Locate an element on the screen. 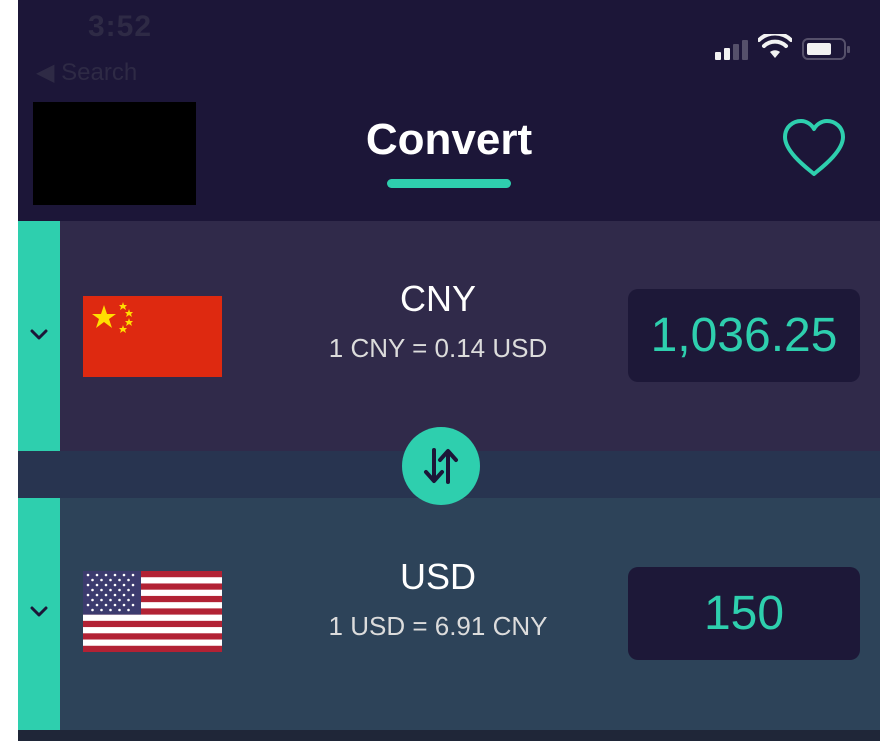  bottom-edge is located at coordinates (449, 735).